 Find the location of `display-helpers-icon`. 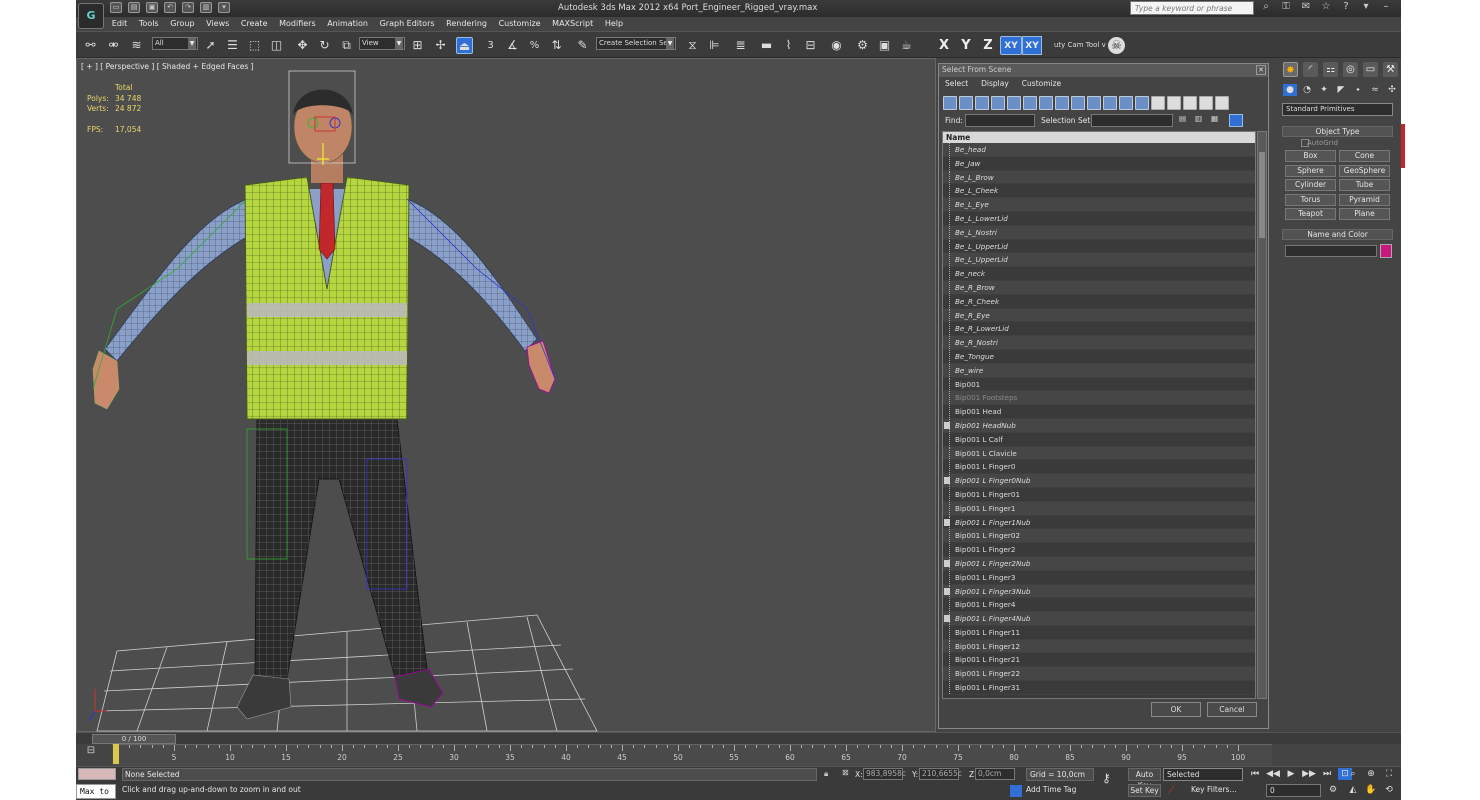

display-helpers-icon is located at coordinates (1014, 103).